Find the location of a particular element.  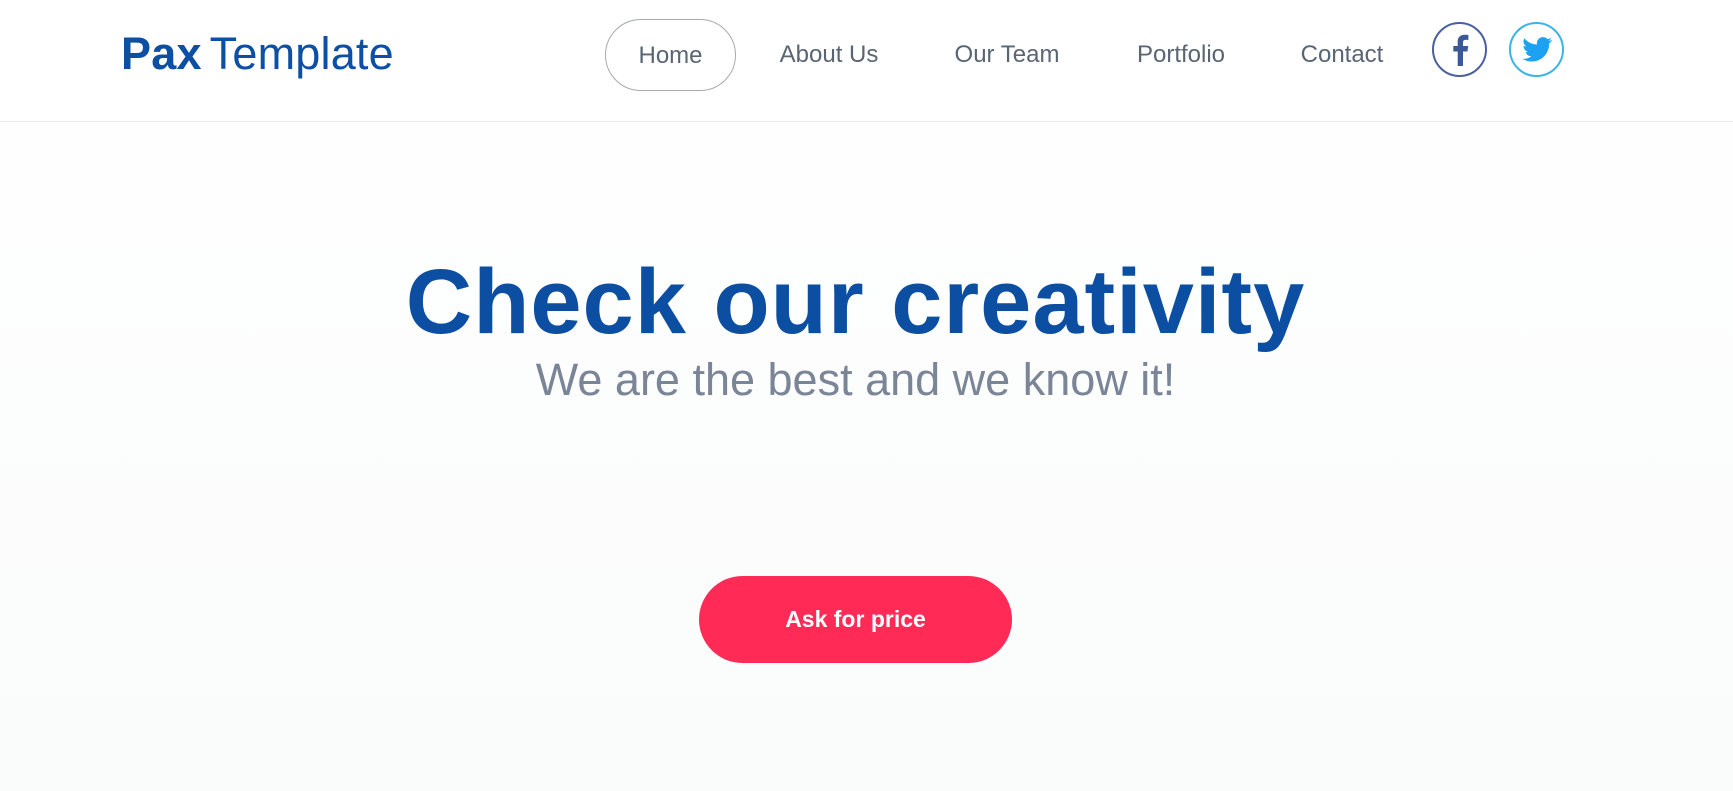

brand-name-strong: Pax is located at coordinates (161, 53).